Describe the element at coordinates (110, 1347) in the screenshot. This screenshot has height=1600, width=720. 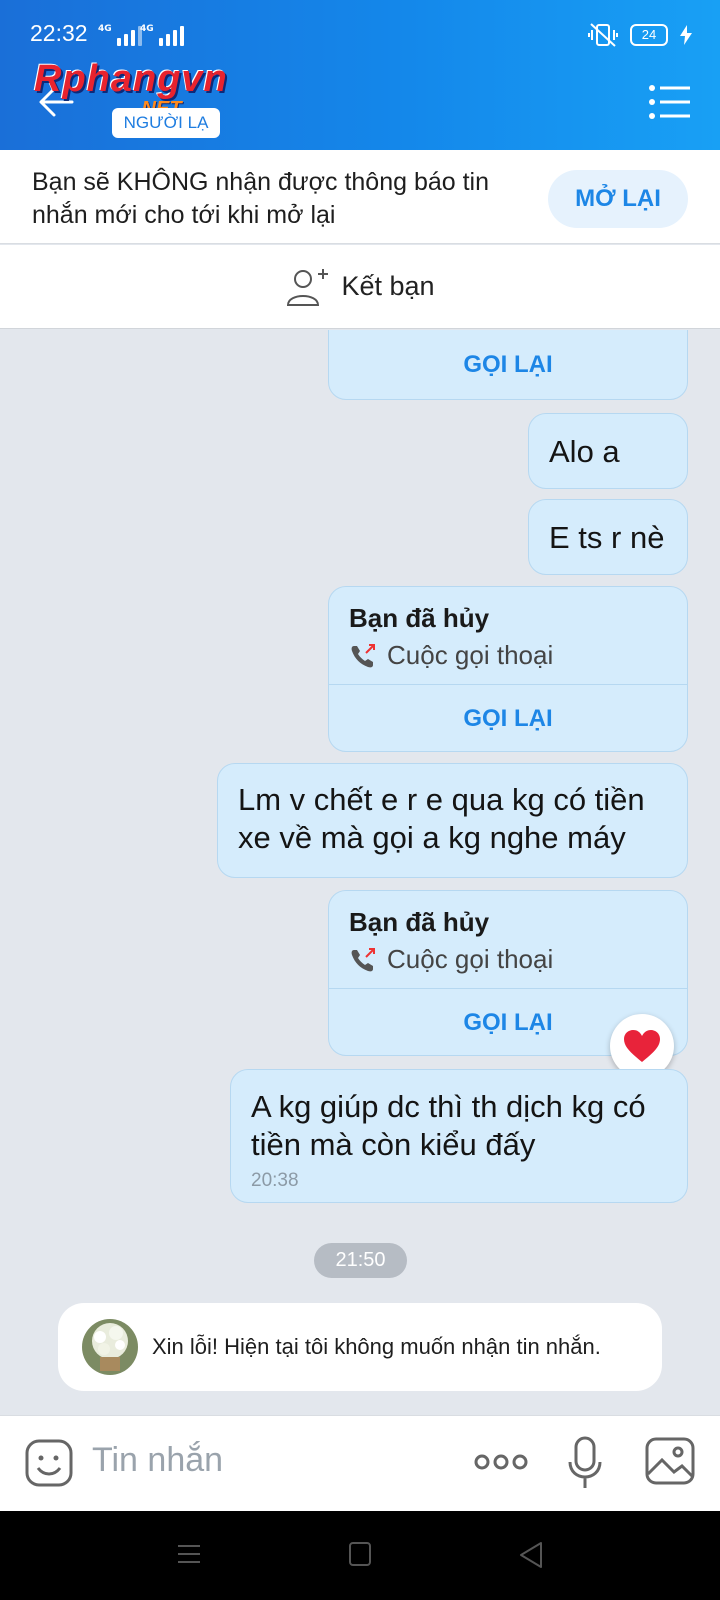
I see `avatar` at that location.